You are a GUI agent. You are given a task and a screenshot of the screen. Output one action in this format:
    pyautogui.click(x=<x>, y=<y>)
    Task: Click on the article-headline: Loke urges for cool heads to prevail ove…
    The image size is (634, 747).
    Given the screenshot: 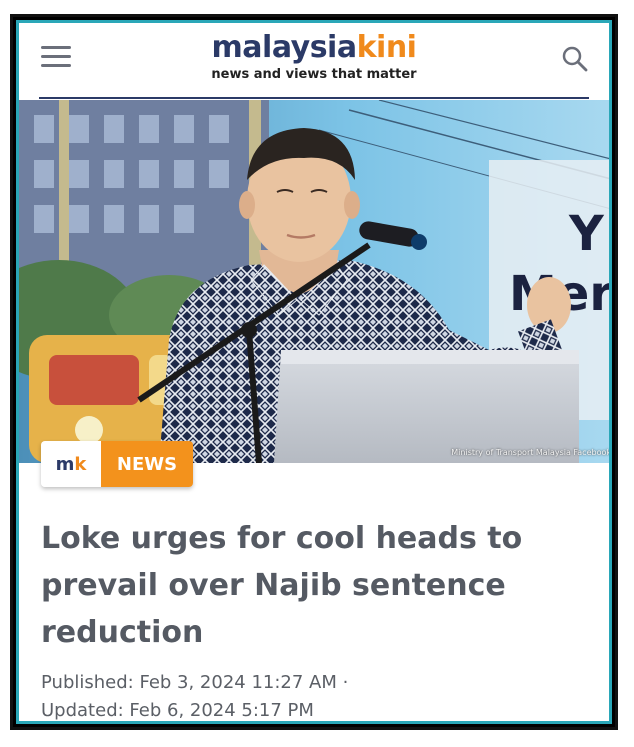 What is the action you would take?
    pyautogui.click(x=282, y=585)
    